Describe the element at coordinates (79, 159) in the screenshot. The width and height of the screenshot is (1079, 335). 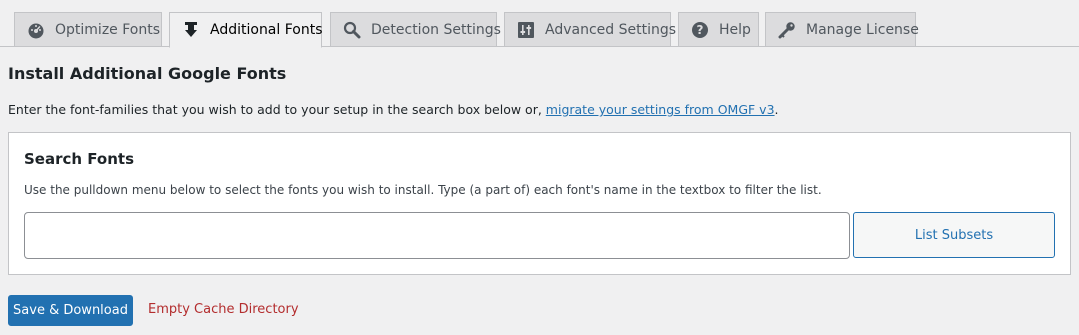
I see `panel-title: Search Fonts` at that location.